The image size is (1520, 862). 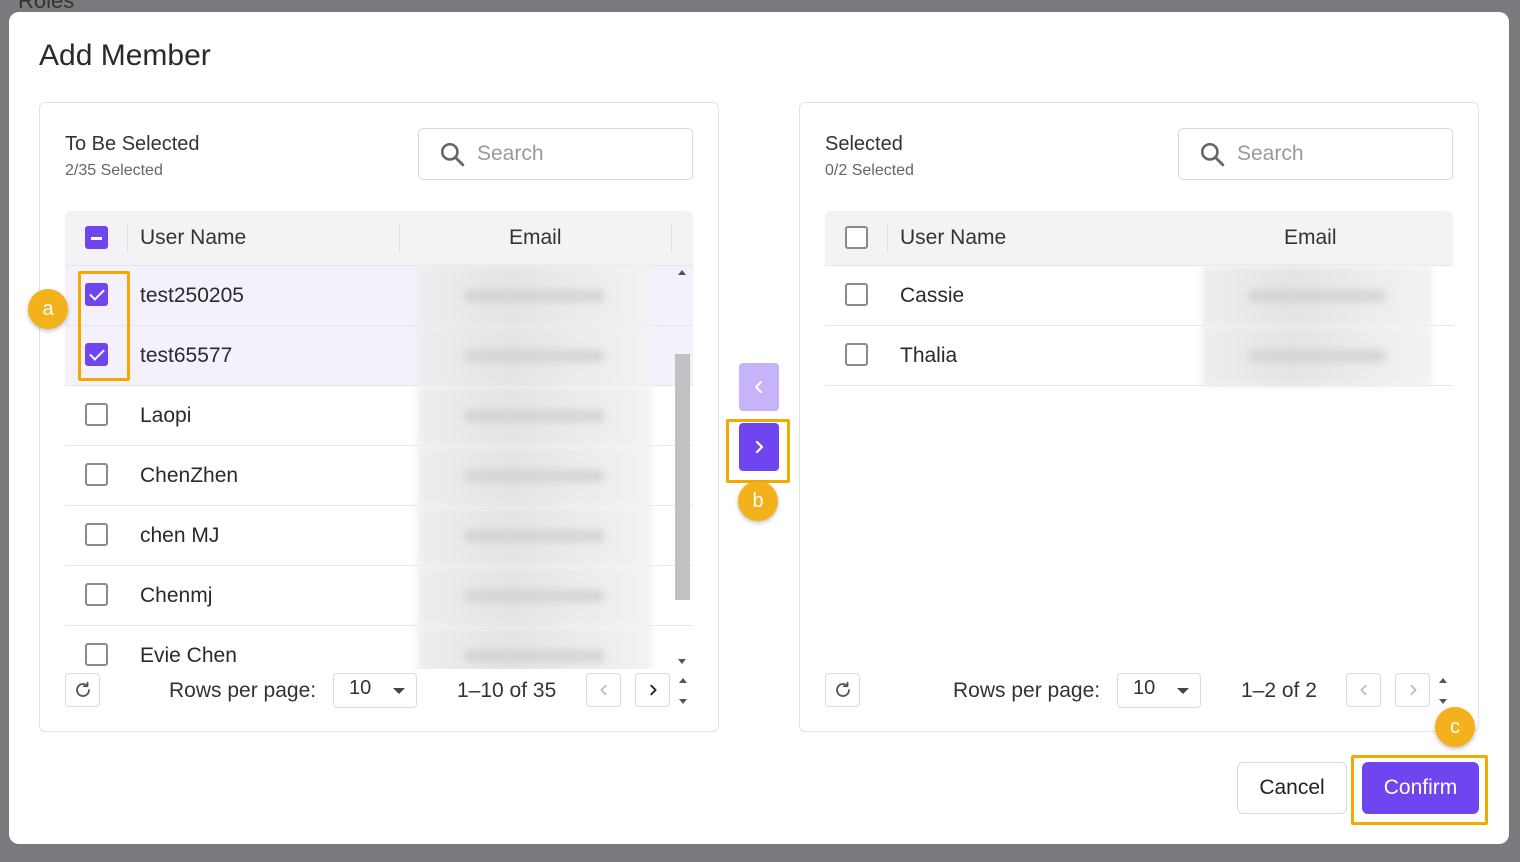 I want to click on table-row: Evie Chen, so click(x=379, y=647).